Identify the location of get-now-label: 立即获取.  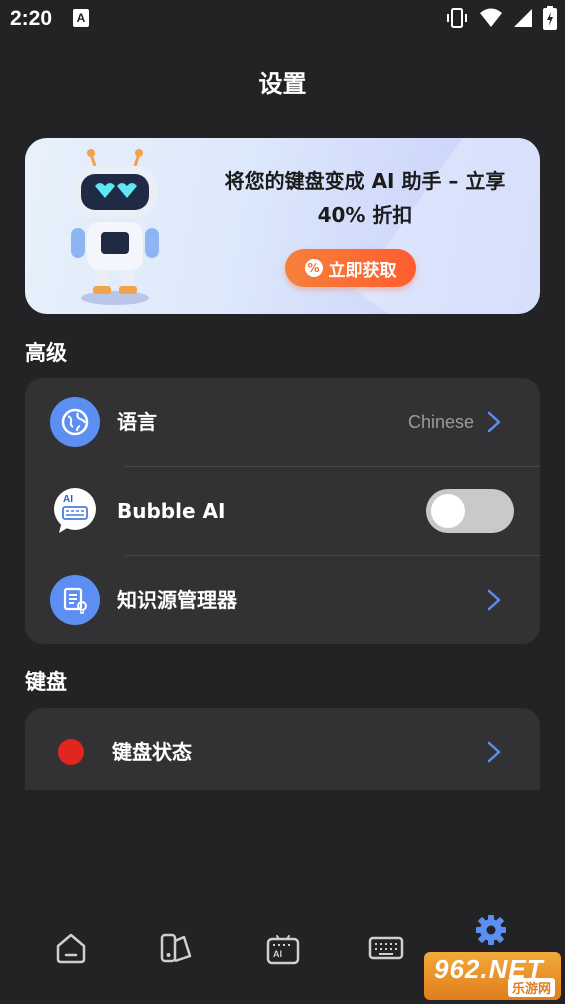
(362, 270).